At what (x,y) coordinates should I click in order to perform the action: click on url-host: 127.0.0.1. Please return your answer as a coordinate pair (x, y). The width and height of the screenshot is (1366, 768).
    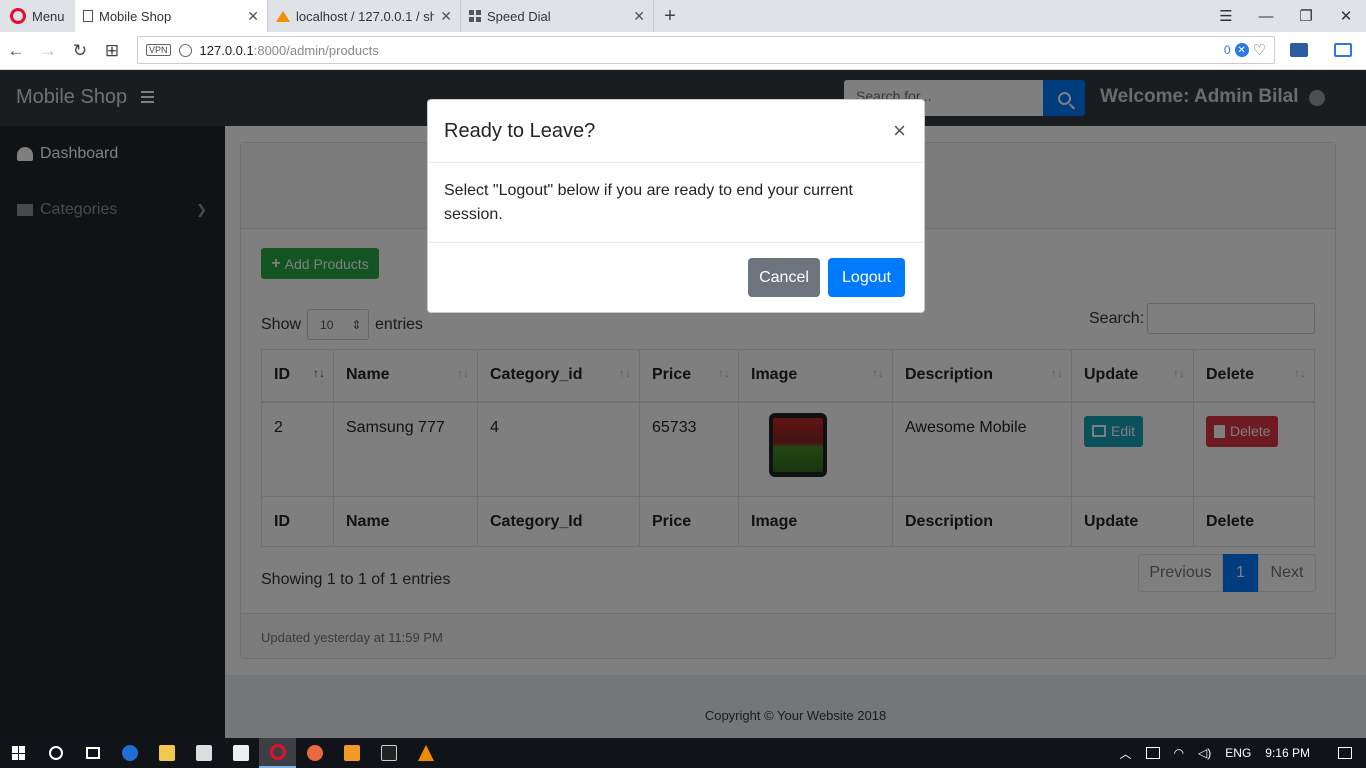
    Looking at the image, I should click on (226, 50).